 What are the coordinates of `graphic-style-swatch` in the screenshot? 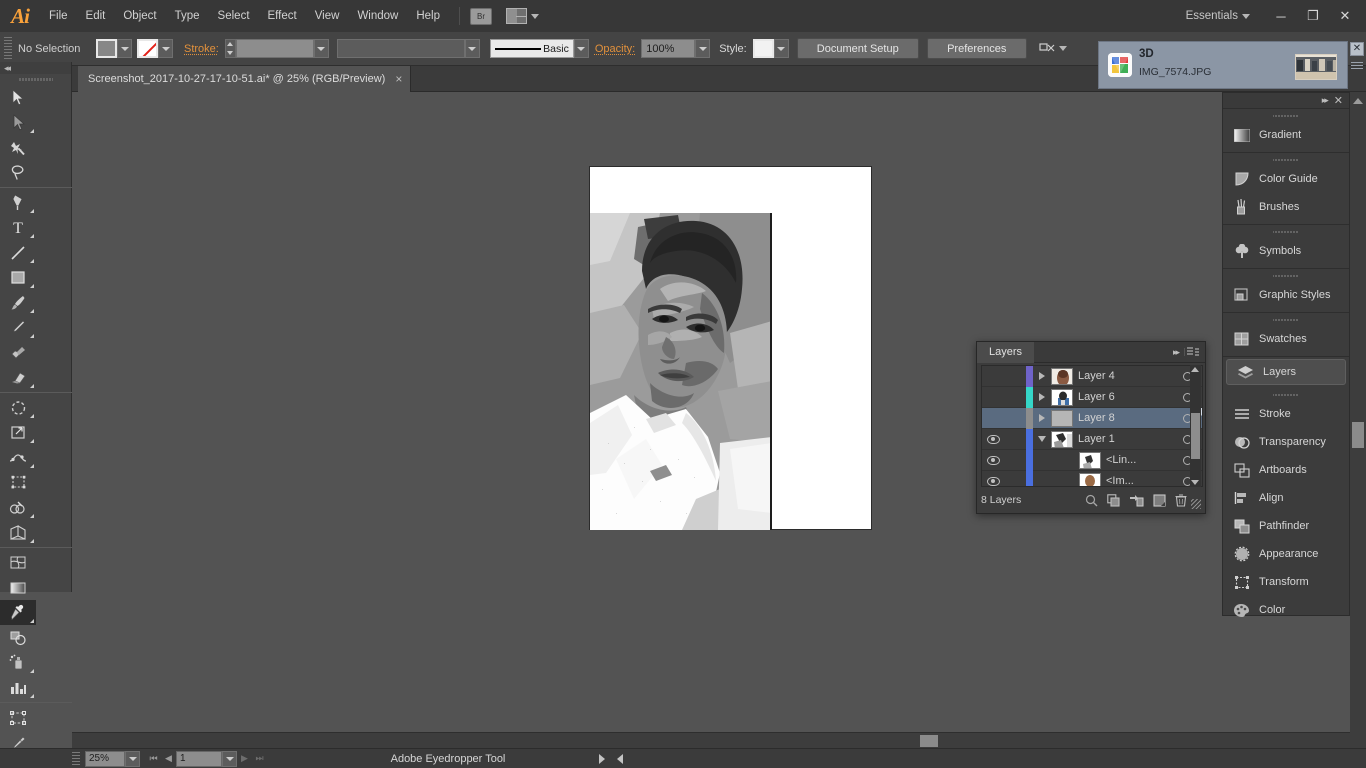 It's located at (763, 48).